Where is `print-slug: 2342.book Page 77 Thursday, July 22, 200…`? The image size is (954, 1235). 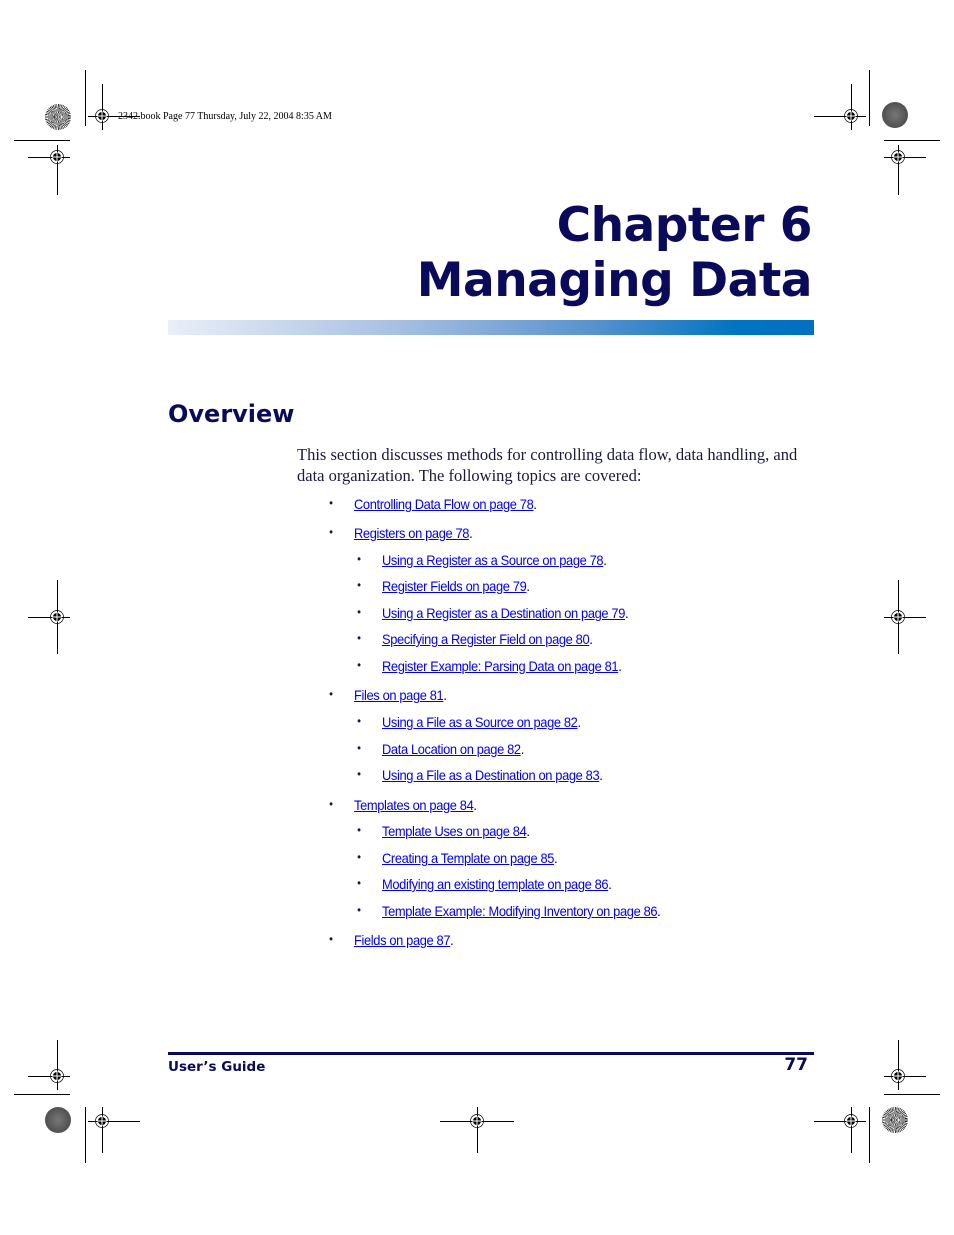 print-slug: 2342.book Page 77 Thursday, July 22, 200… is located at coordinates (225, 116).